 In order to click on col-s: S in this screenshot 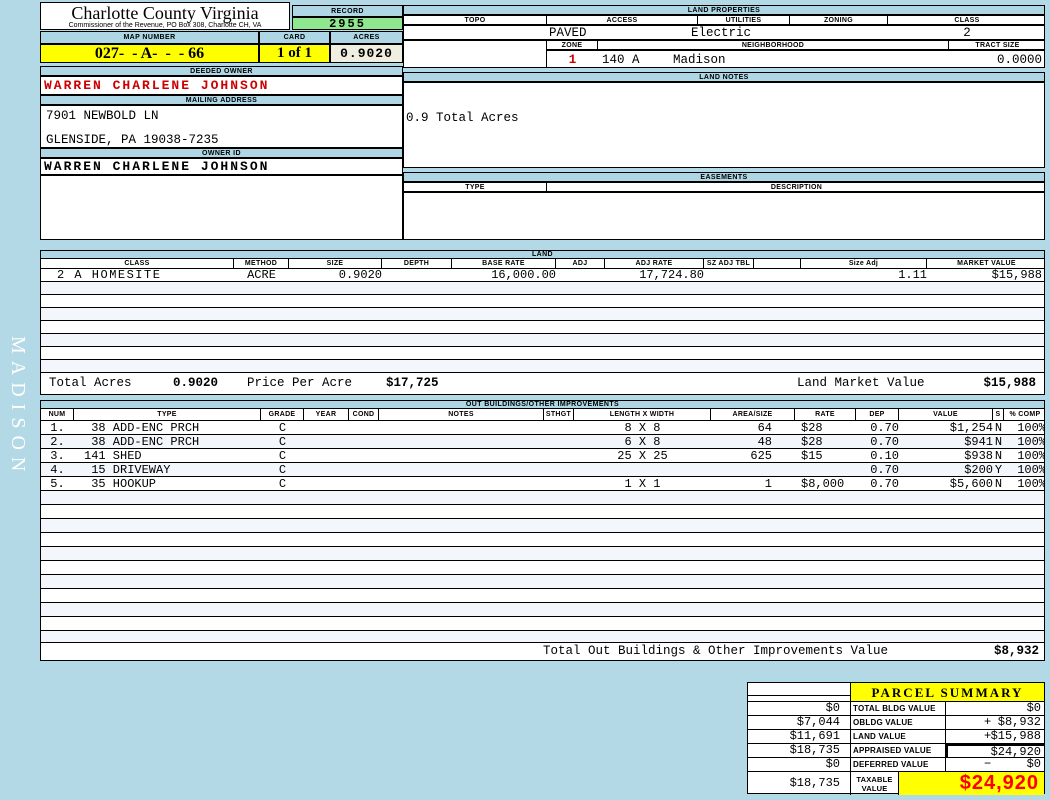, I will do `click(998, 414)`.